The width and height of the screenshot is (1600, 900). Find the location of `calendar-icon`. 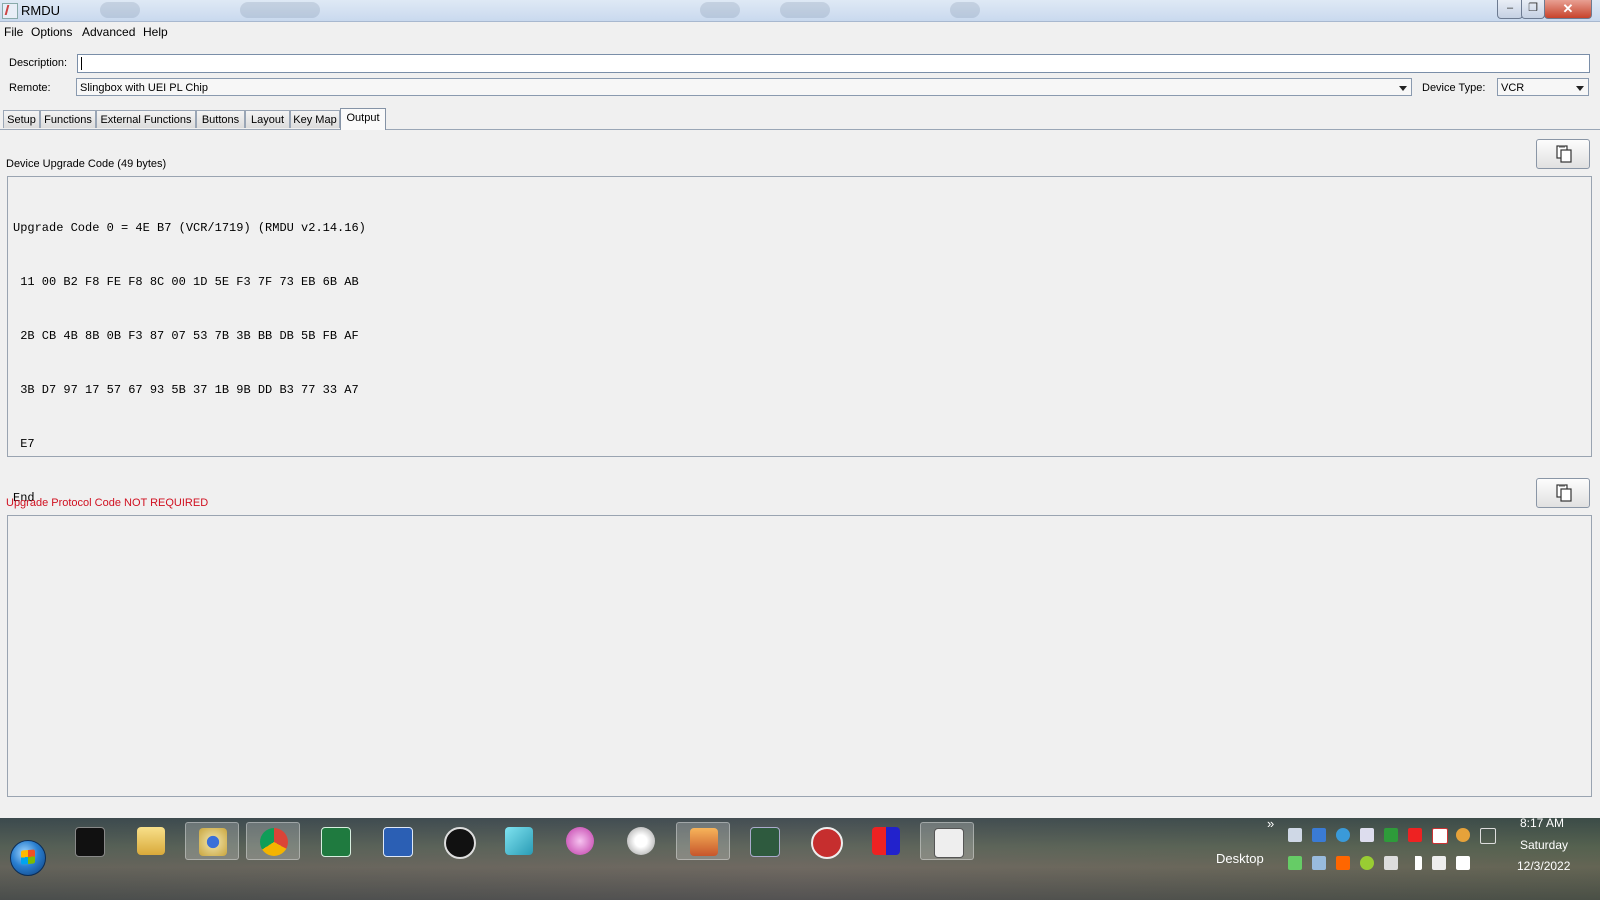

calendar-icon is located at coordinates (1440, 836).